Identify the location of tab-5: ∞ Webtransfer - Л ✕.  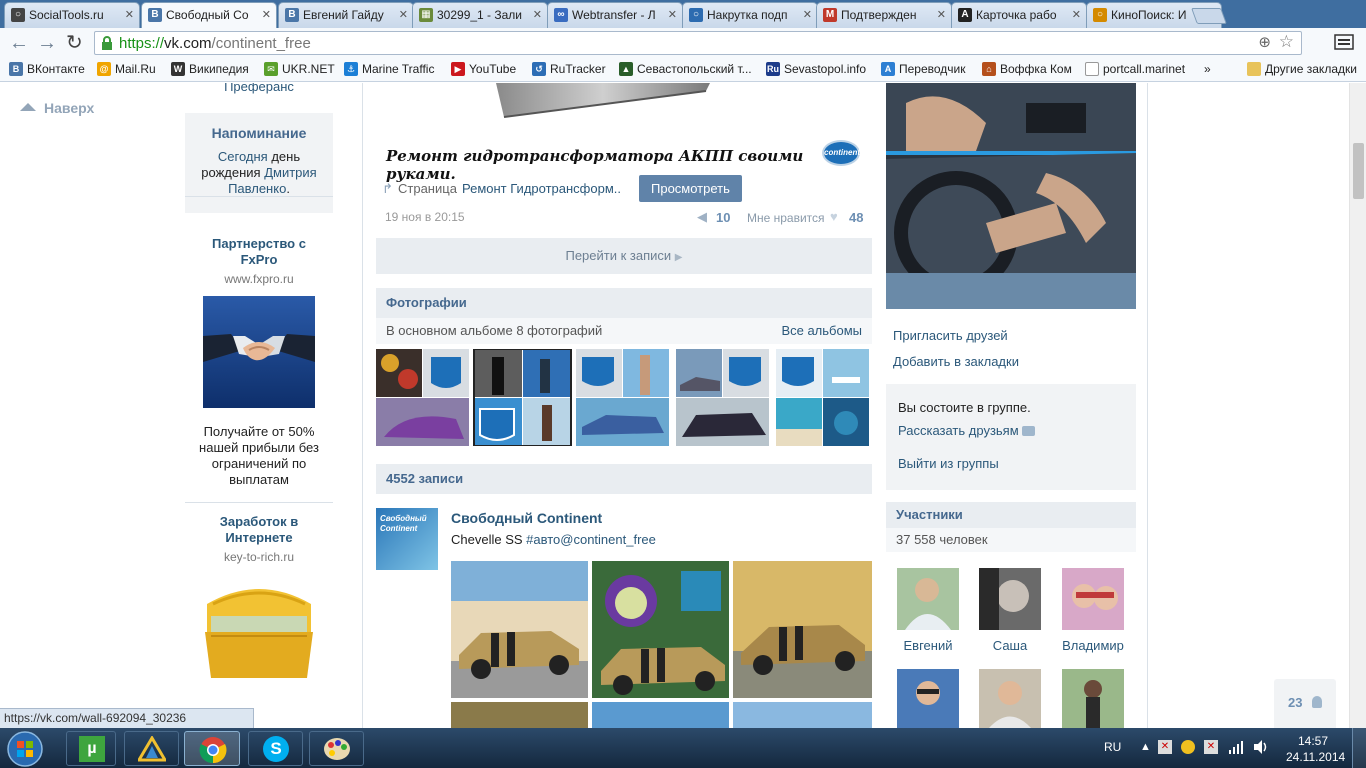
(615, 15).